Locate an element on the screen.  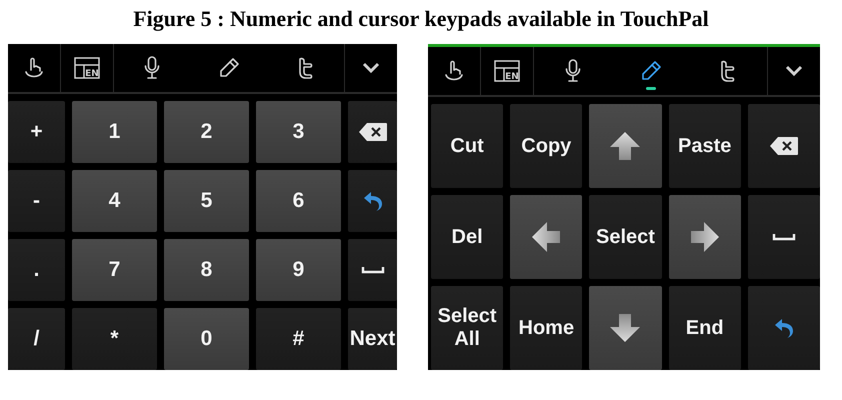
key-label: / is located at coordinates (37, 339).